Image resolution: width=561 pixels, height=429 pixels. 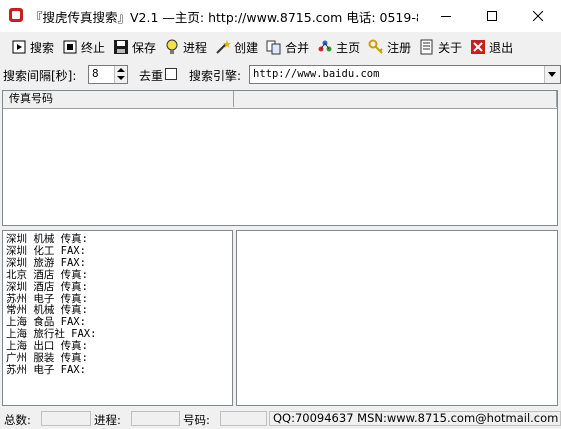 I want to click on home-button-label: 主页, so click(x=348, y=47).